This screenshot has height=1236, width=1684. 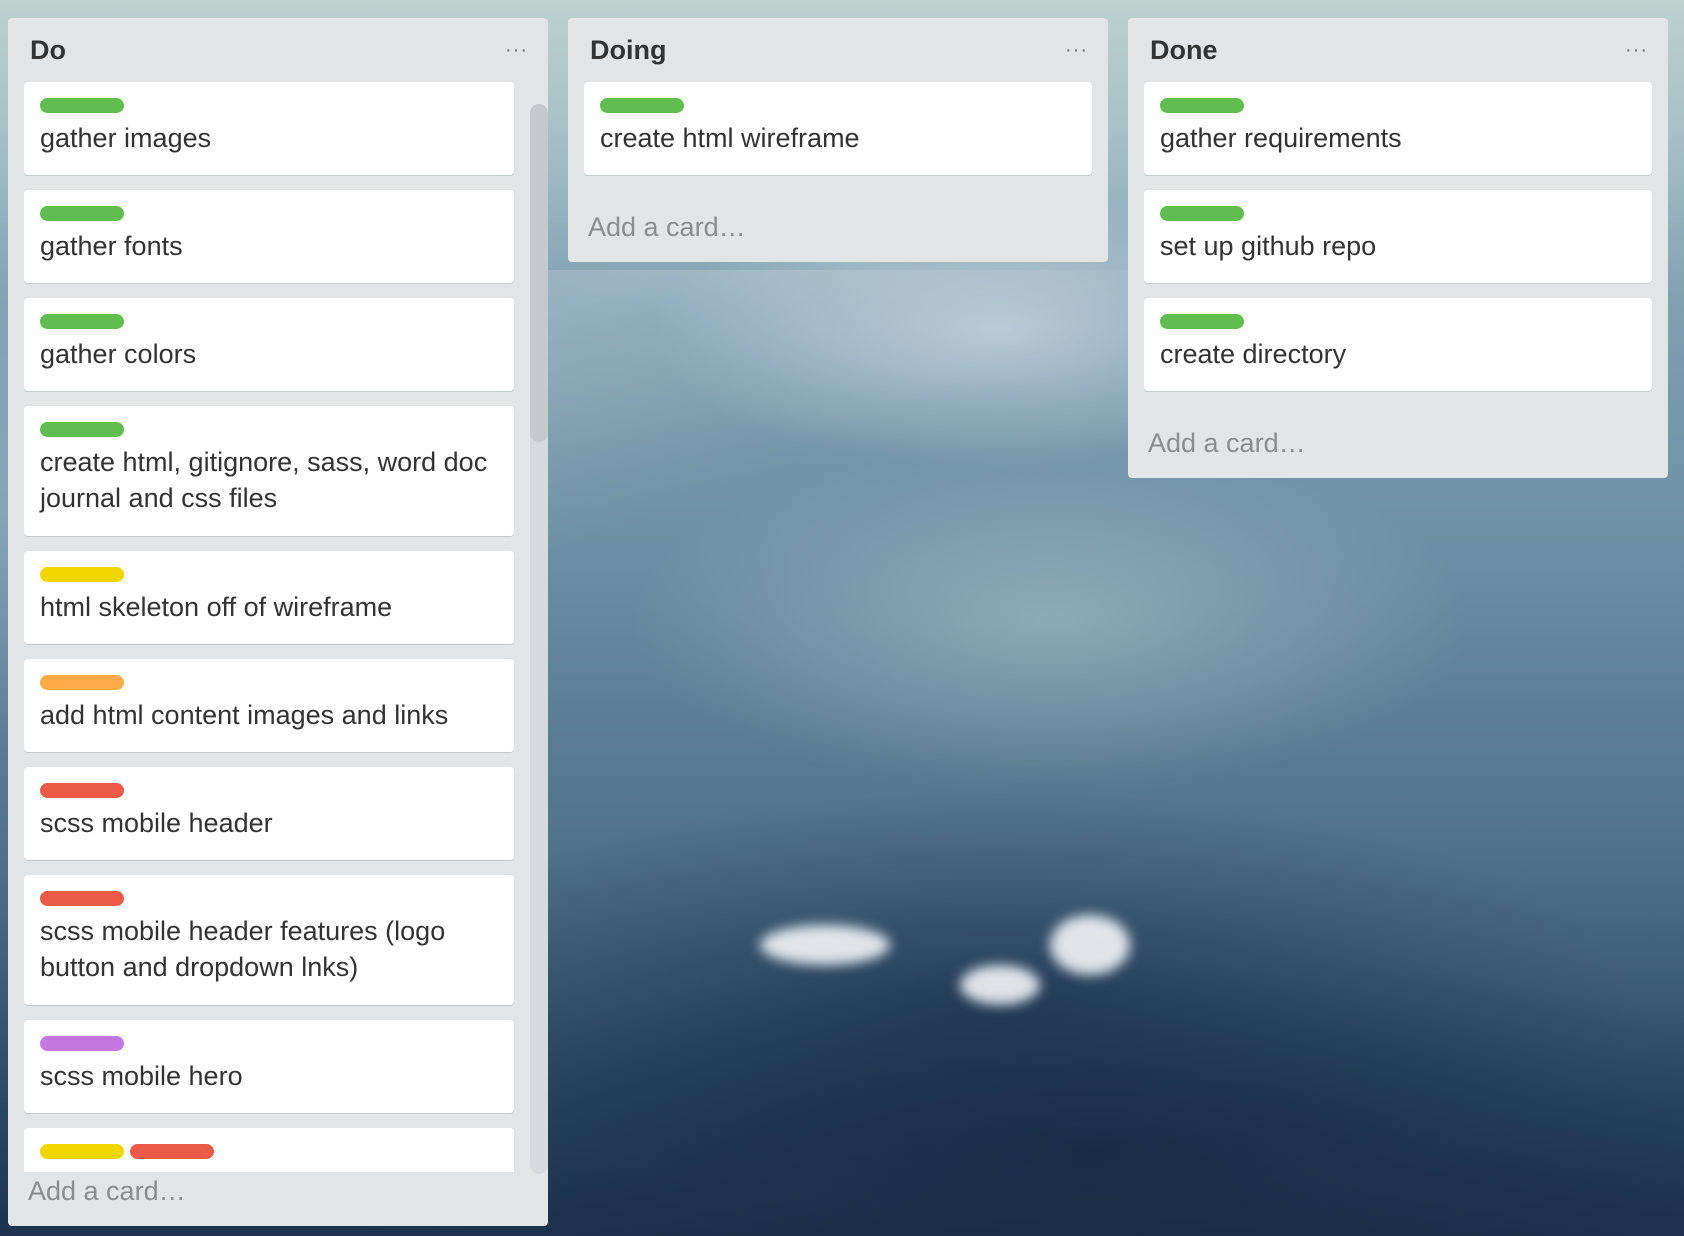 What do you see at coordinates (1398, 50) in the screenshot?
I see `list-header: Done ···` at bounding box center [1398, 50].